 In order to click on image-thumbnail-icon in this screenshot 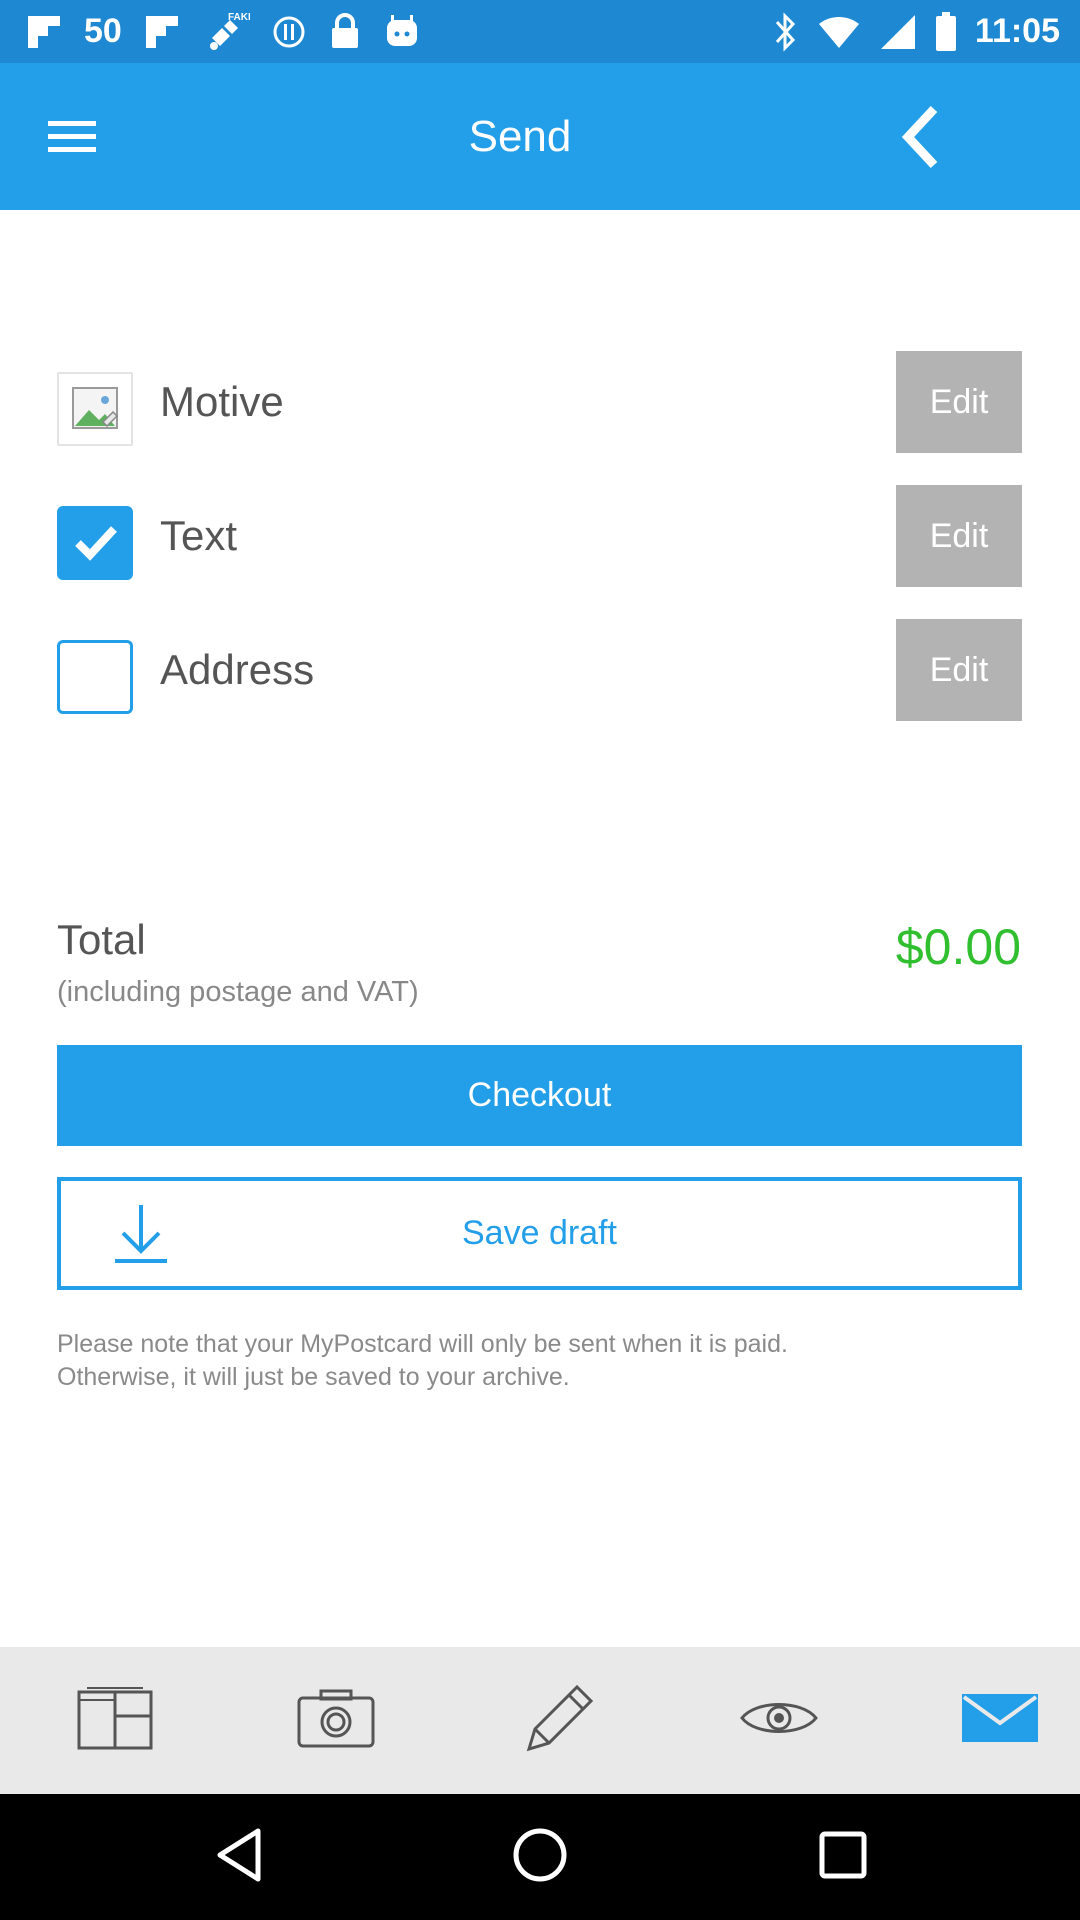, I will do `click(95, 409)`.